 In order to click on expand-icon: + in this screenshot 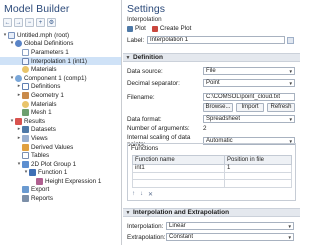, I will do `click(40, 22)`.